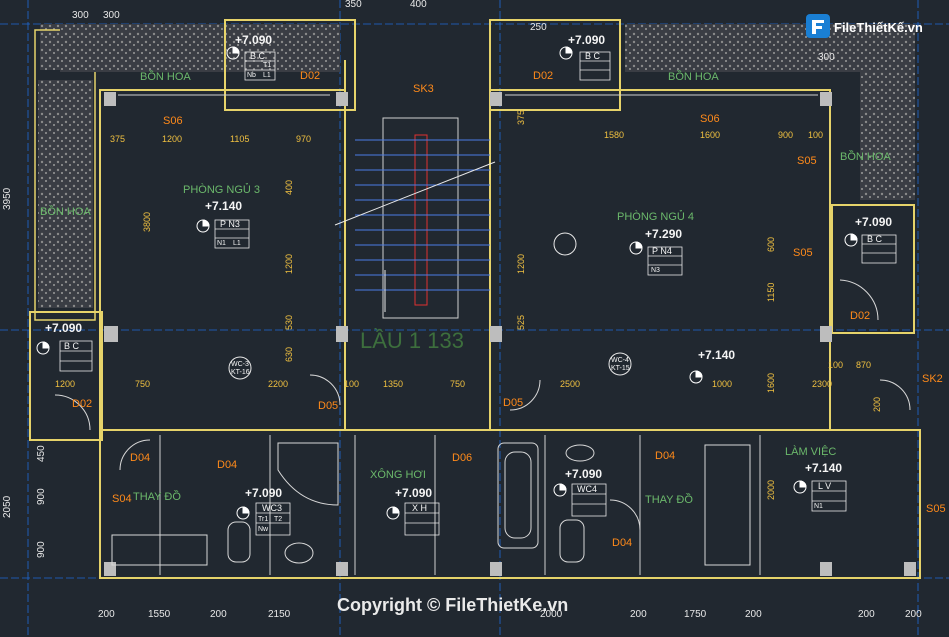 This screenshot has width=949, height=637. Describe the element at coordinates (41, 453) in the screenshot. I see `dimension-label: 450` at that location.